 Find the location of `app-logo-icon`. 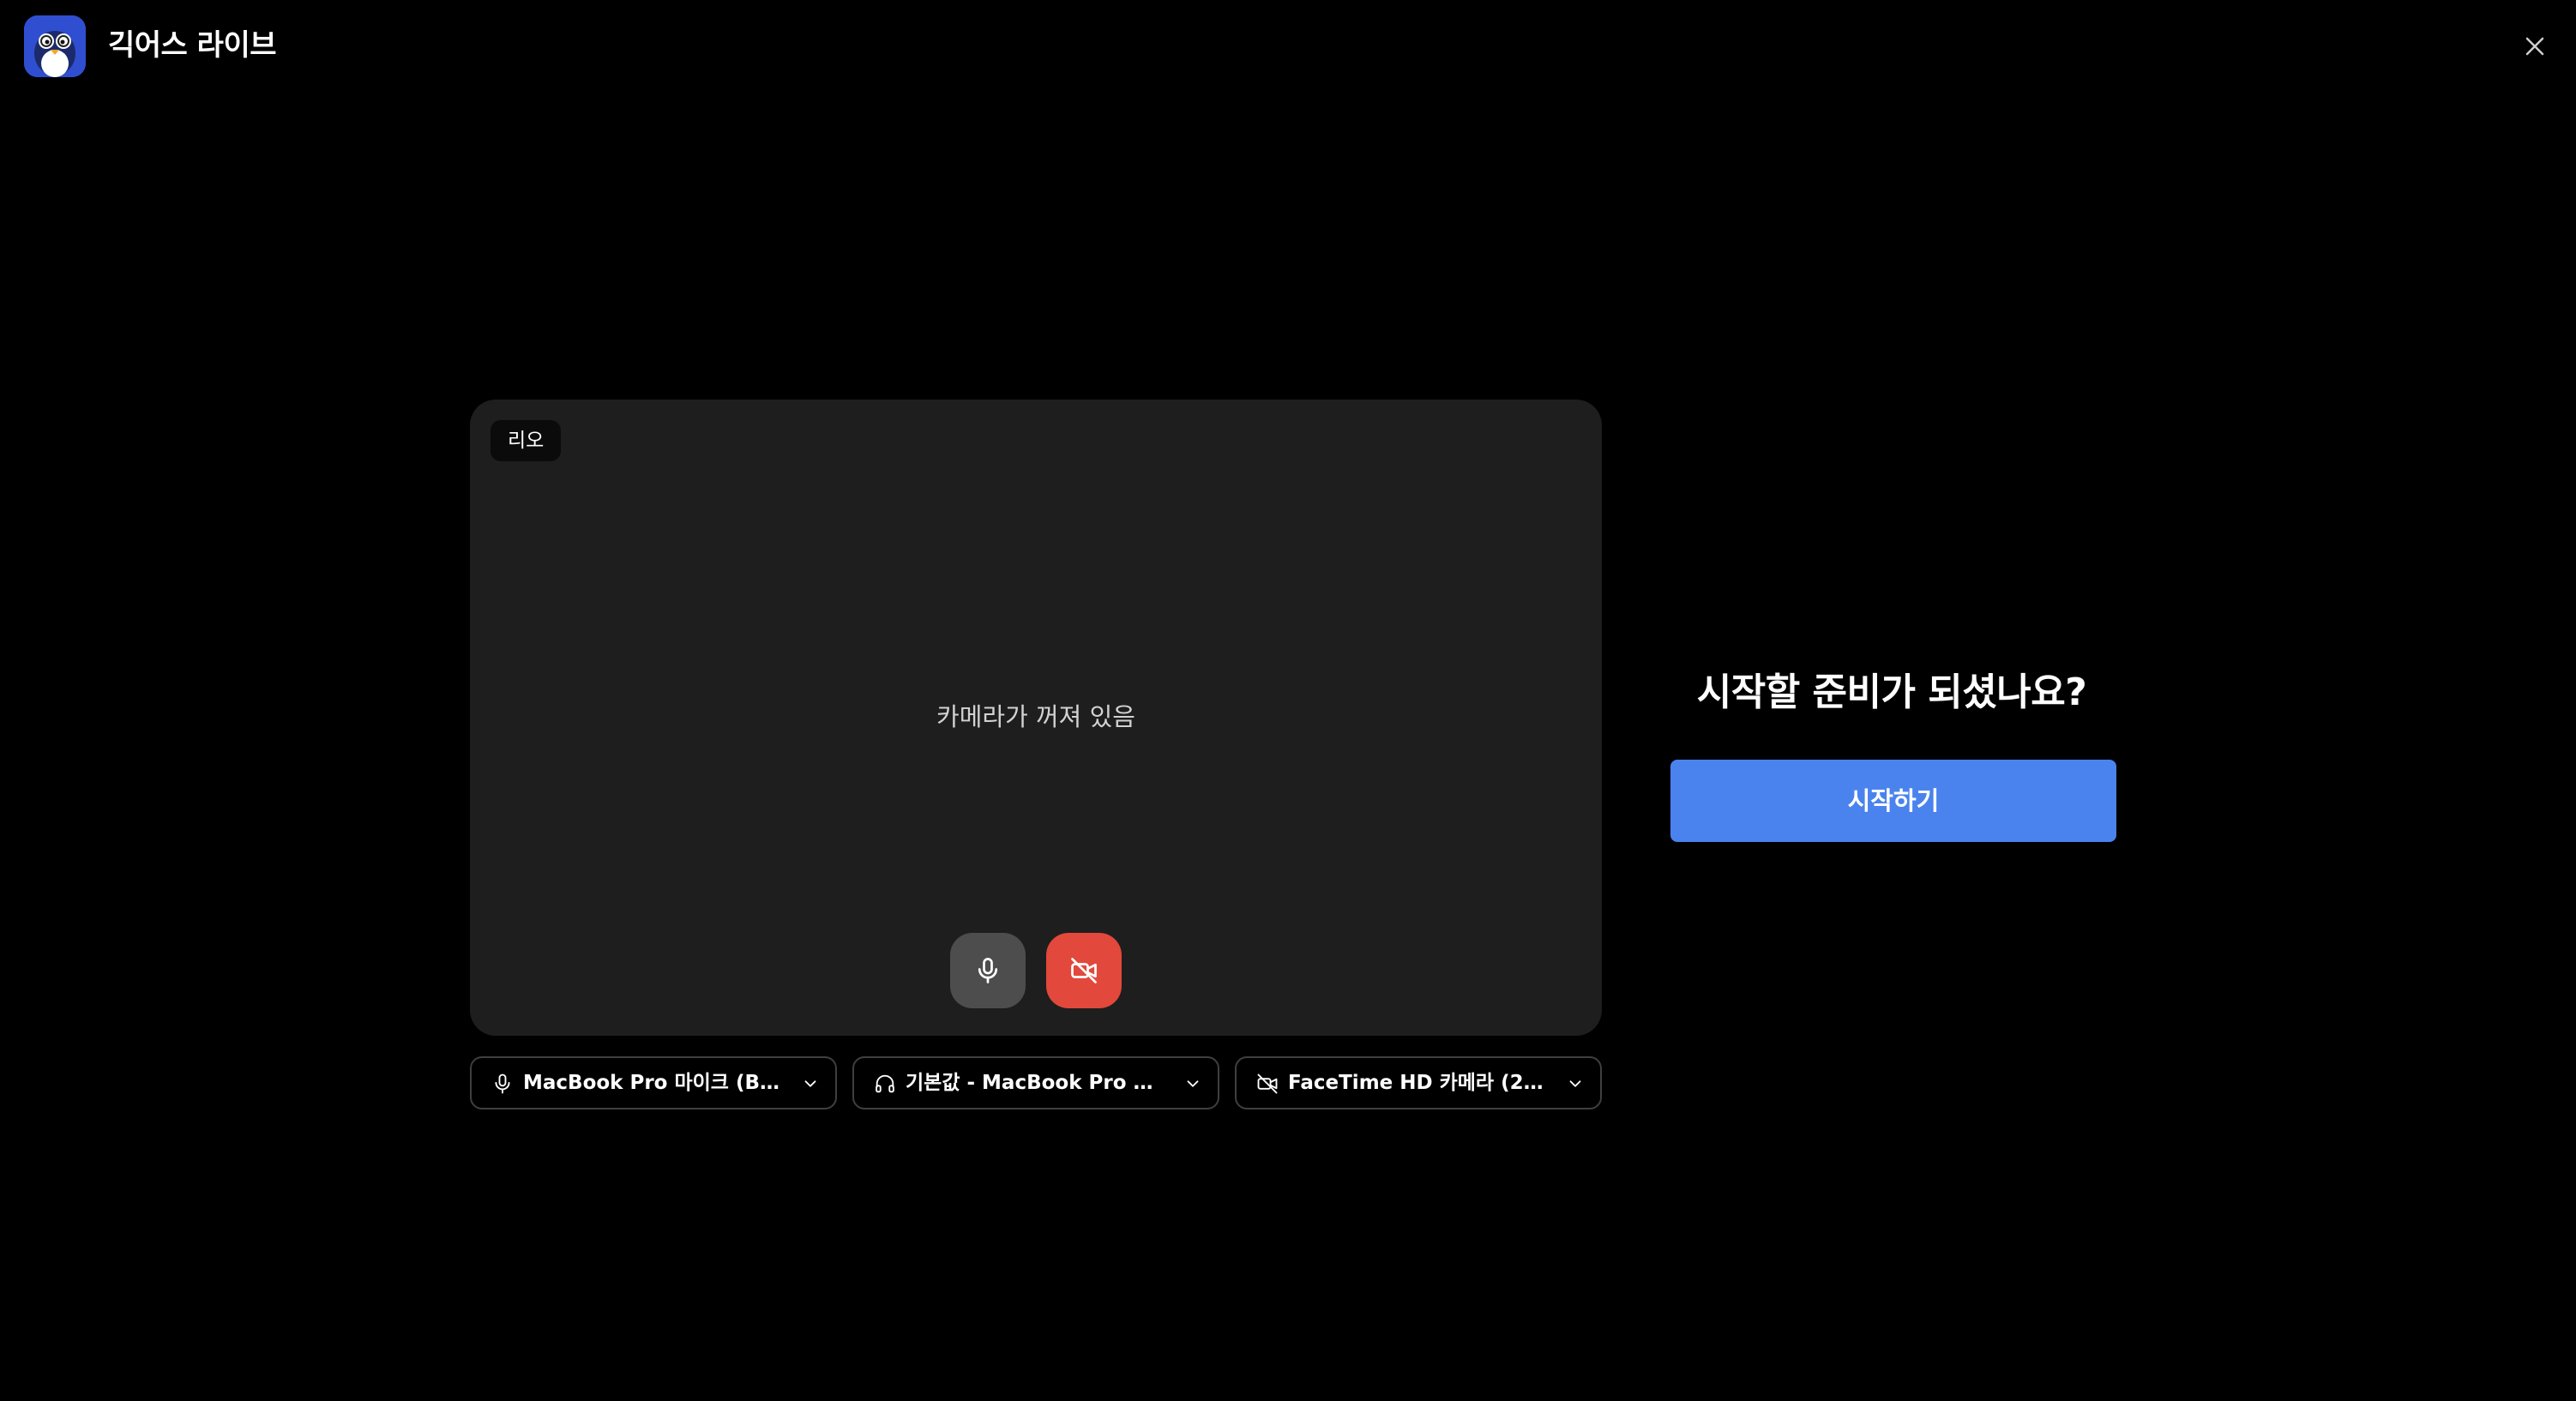

app-logo-icon is located at coordinates (55, 46).